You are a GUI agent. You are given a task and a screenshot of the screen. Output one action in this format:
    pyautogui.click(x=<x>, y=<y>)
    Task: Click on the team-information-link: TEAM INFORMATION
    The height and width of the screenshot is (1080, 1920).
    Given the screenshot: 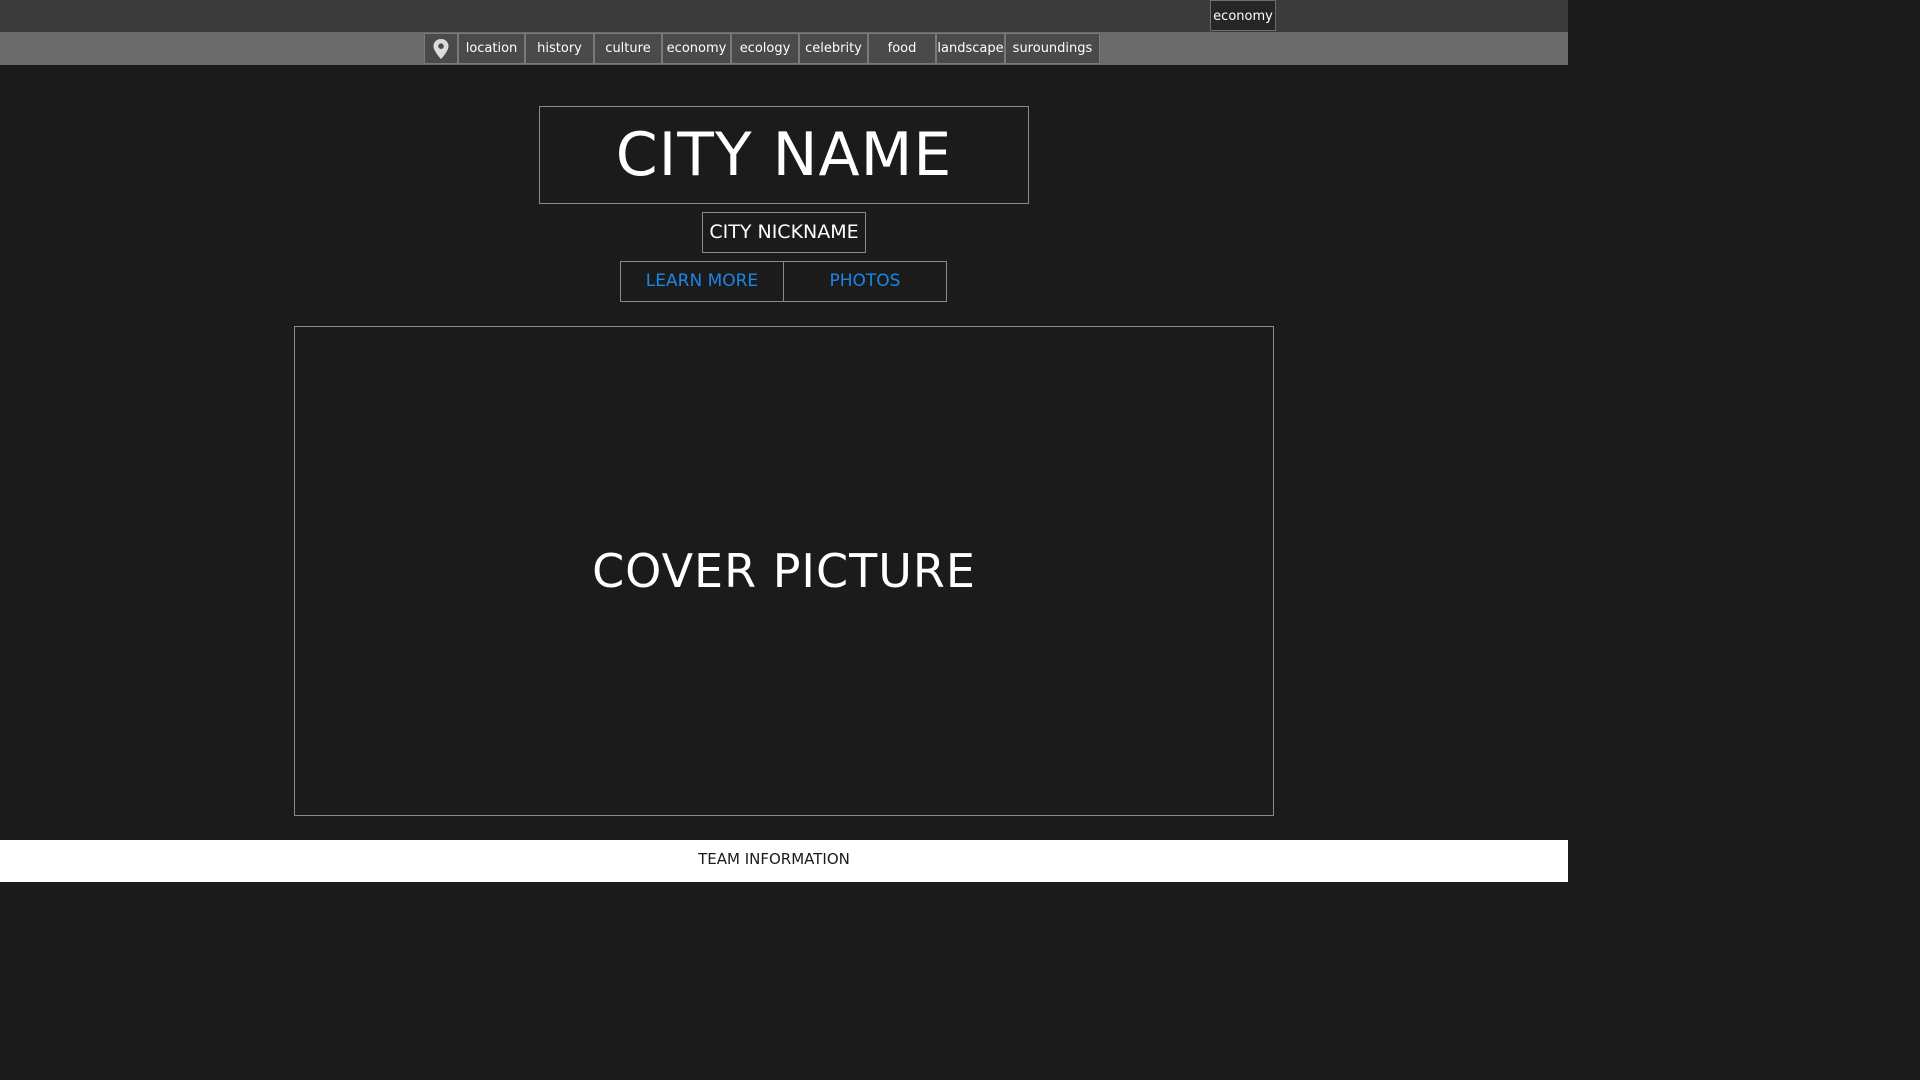 What is the action you would take?
    pyautogui.click(x=774, y=859)
    